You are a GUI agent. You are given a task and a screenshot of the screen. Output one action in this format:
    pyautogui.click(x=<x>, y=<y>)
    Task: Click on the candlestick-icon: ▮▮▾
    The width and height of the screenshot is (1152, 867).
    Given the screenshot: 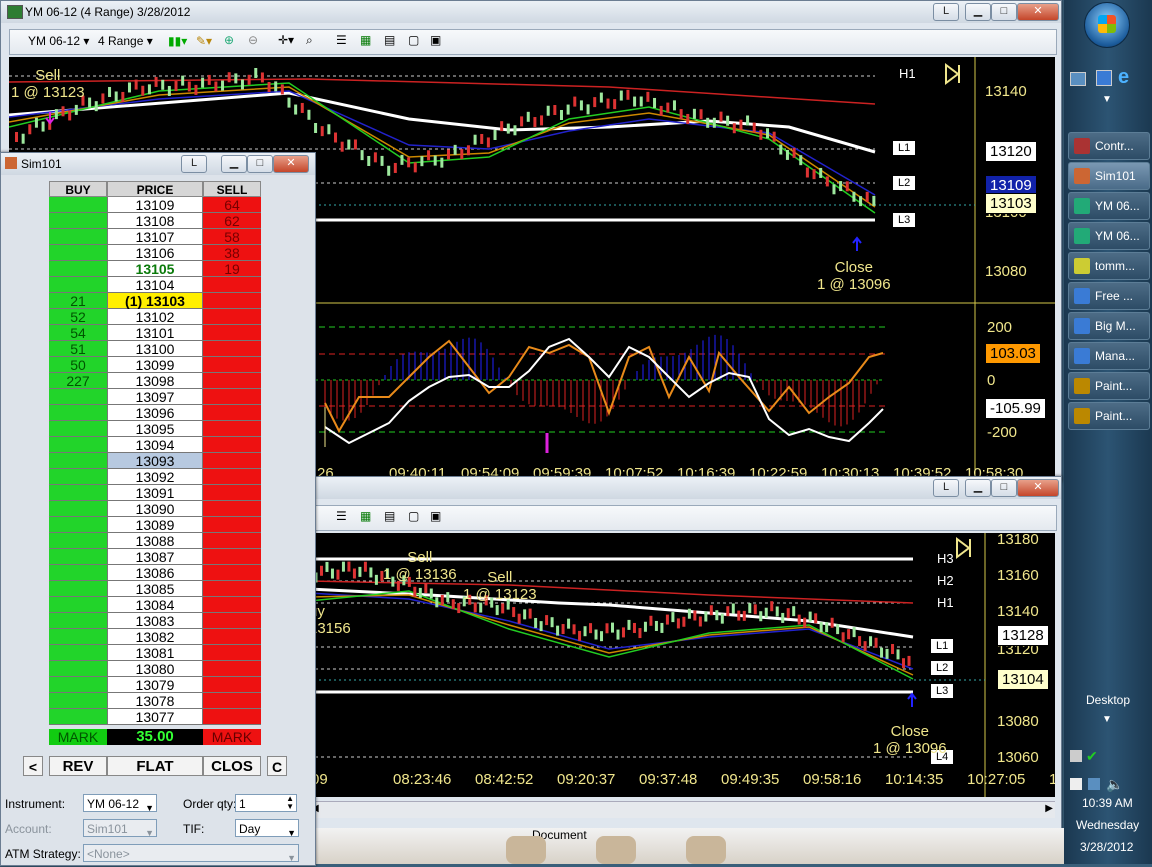 What is the action you would take?
    pyautogui.click(x=177, y=41)
    